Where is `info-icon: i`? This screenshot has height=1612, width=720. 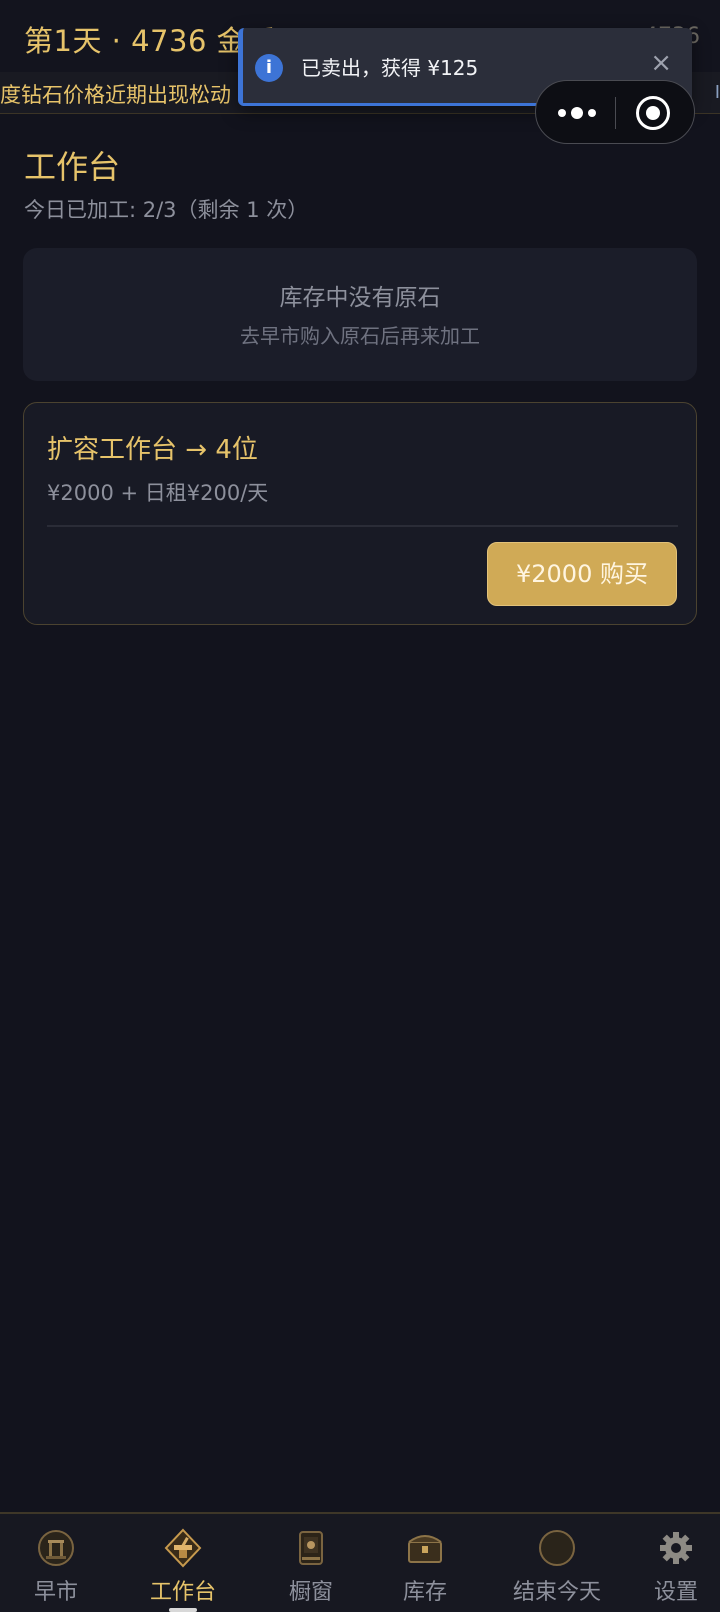
info-icon: i is located at coordinates (269, 68).